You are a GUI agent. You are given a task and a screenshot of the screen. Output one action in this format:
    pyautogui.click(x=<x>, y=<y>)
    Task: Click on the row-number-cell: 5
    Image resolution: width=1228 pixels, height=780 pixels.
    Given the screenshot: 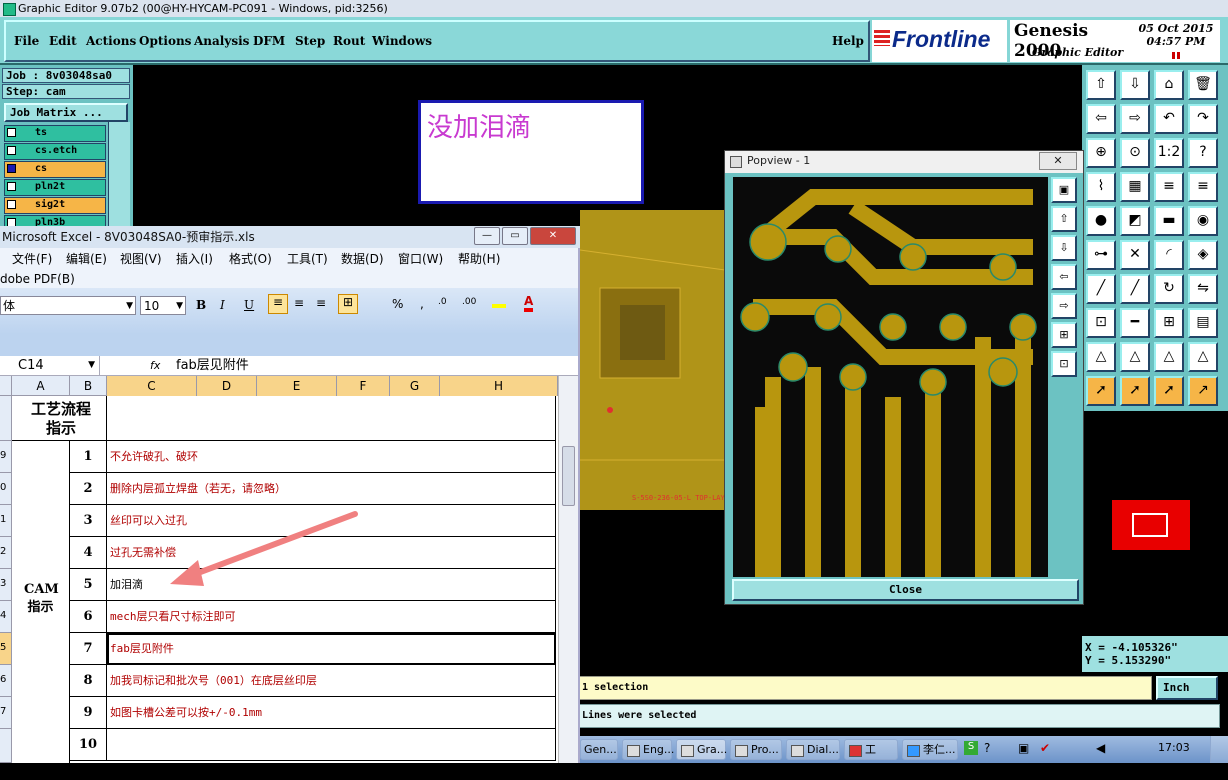 What is the action you would take?
    pyautogui.click(x=88, y=585)
    